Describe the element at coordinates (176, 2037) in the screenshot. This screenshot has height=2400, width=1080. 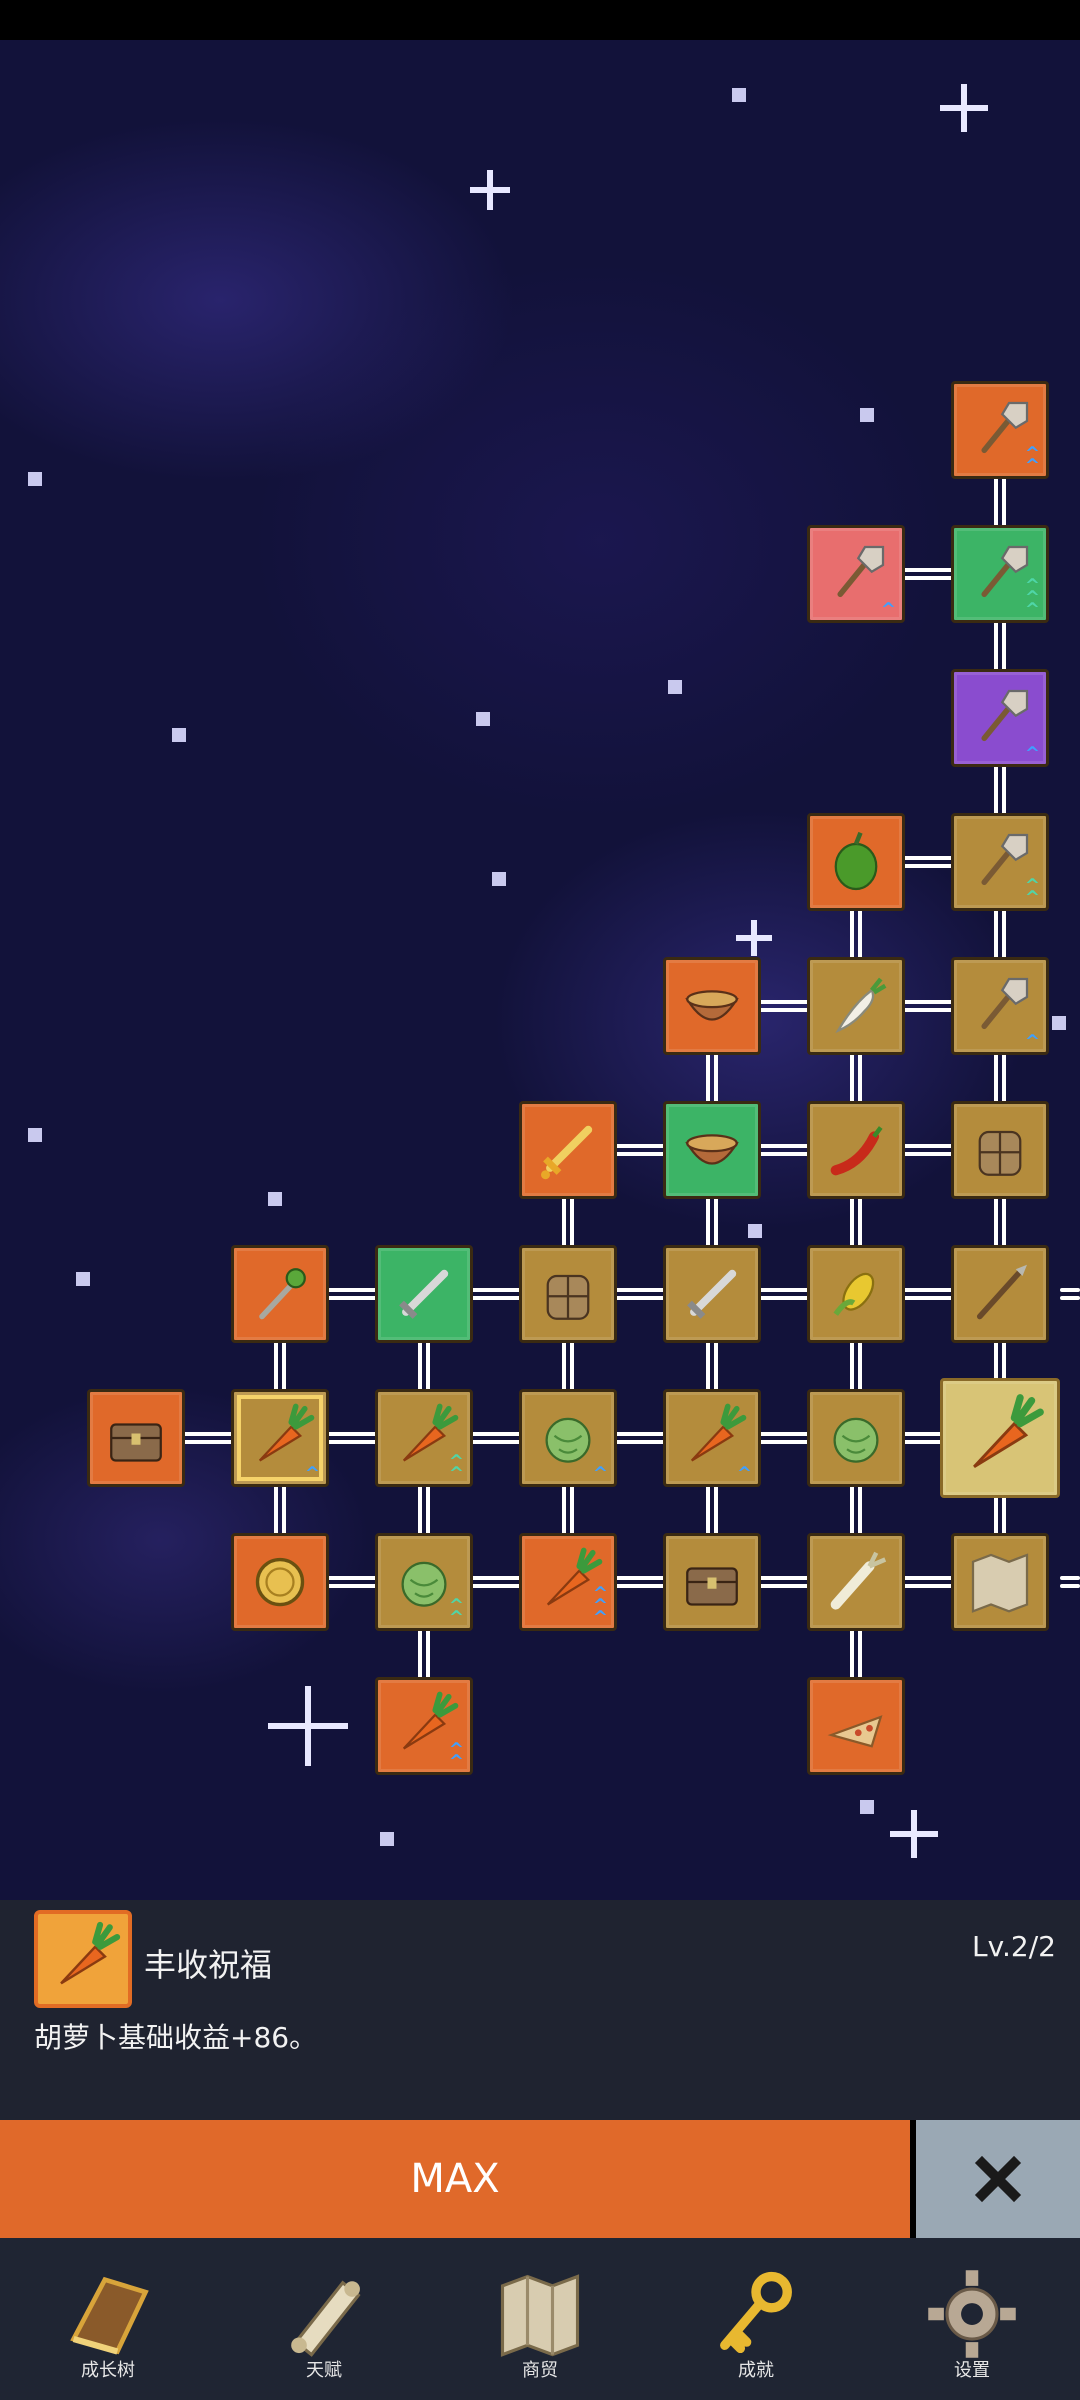
I see `skill-description: 胡萝卜基础收益+86。` at that location.